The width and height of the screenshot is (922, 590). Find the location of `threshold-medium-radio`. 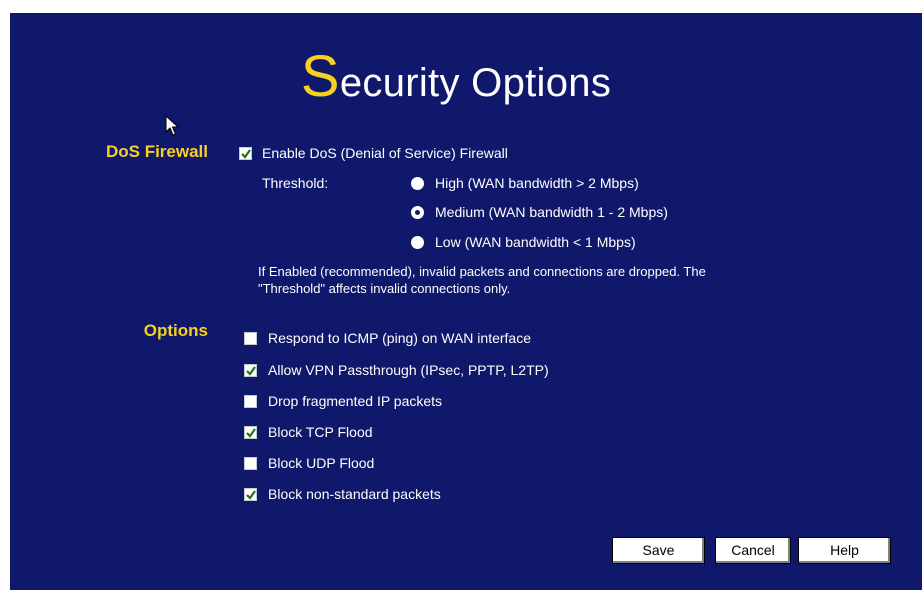

threshold-medium-radio is located at coordinates (417, 212).